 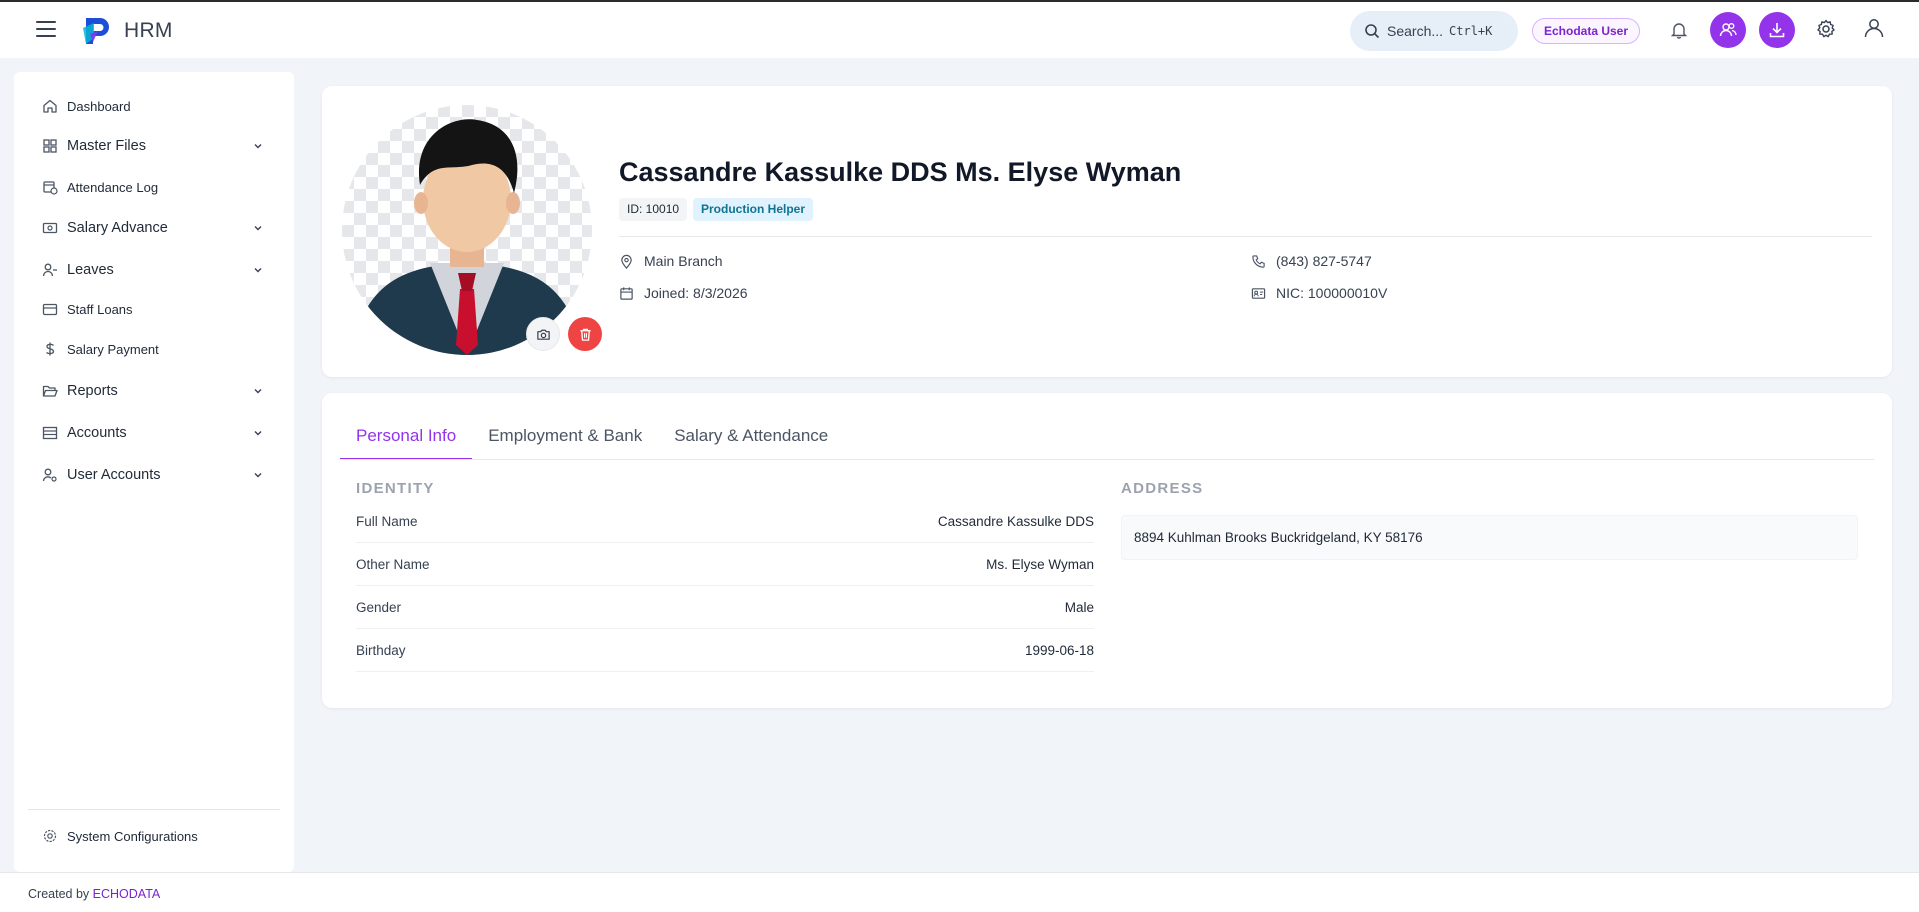 I want to click on sidebar-item-salary-payment: Salary Payment, so click(x=100, y=349).